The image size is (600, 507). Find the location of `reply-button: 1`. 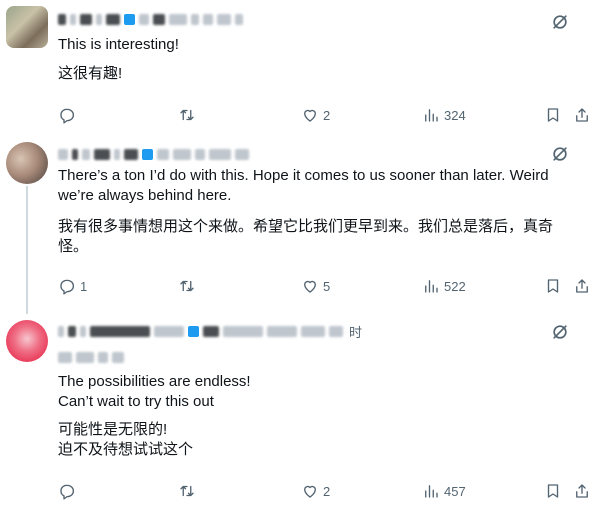

reply-button: 1 is located at coordinates (72, 286).